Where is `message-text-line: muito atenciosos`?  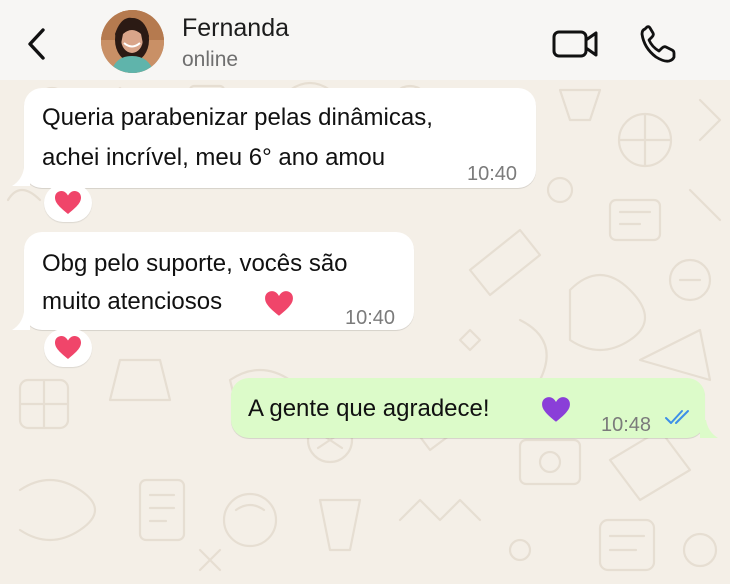
message-text-line: muito atenciosos is located at coordinates (132, 301).